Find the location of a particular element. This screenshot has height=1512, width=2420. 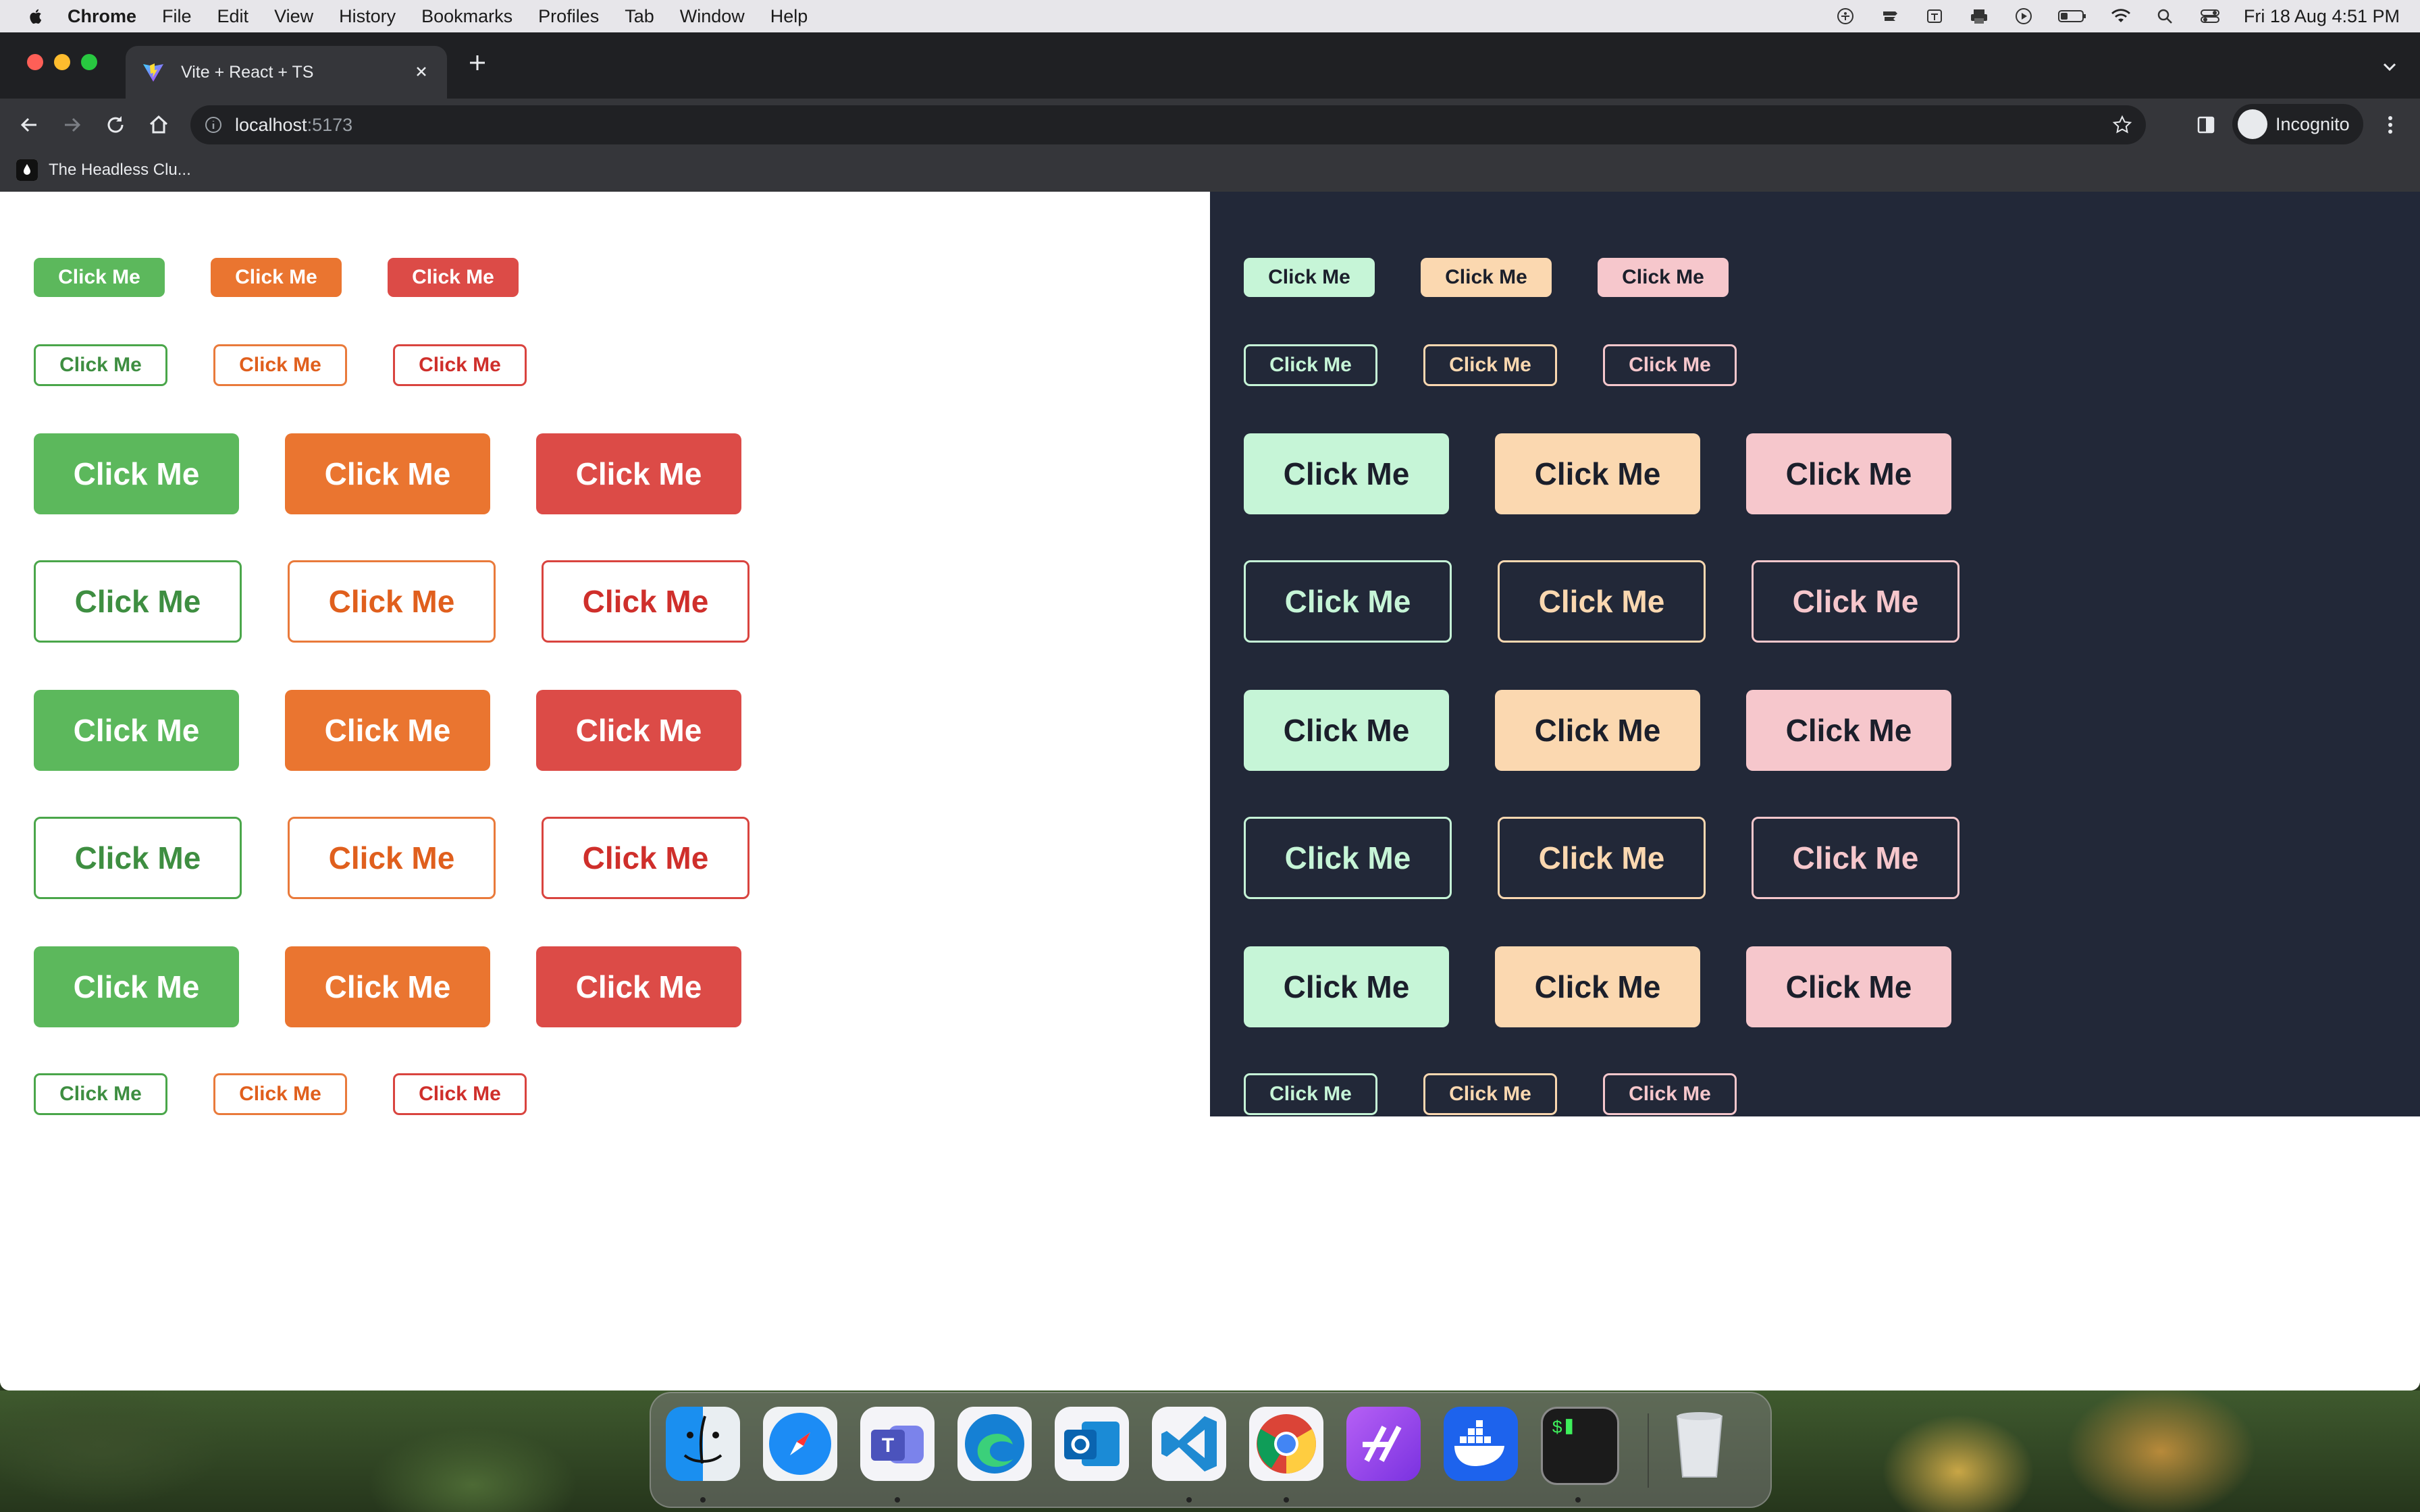

incognito-icon is located at coordinates (2252, 124).